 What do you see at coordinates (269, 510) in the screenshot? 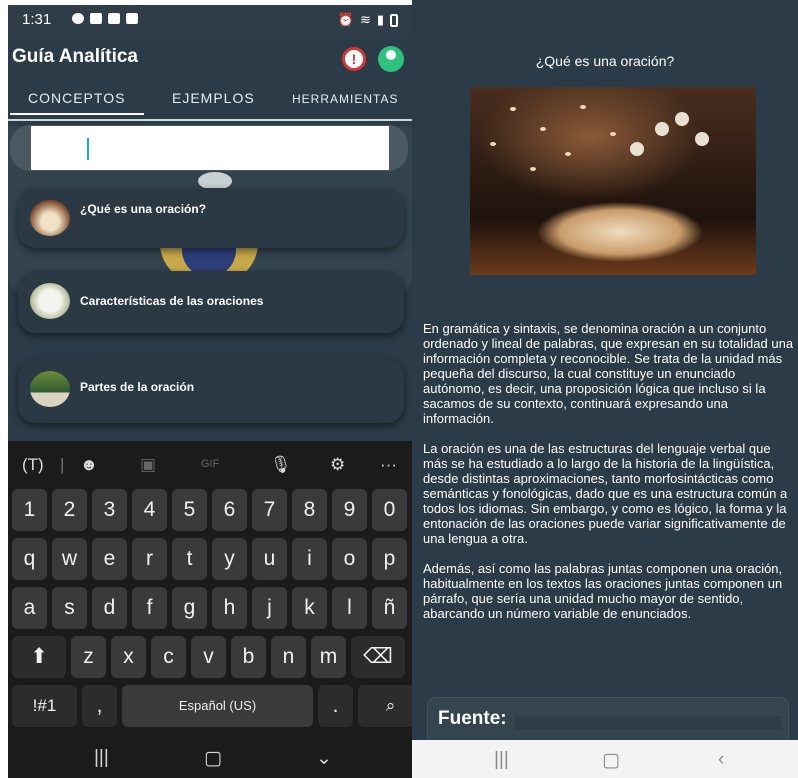
I see `key-7: 7` at bounding box center [269, 510].